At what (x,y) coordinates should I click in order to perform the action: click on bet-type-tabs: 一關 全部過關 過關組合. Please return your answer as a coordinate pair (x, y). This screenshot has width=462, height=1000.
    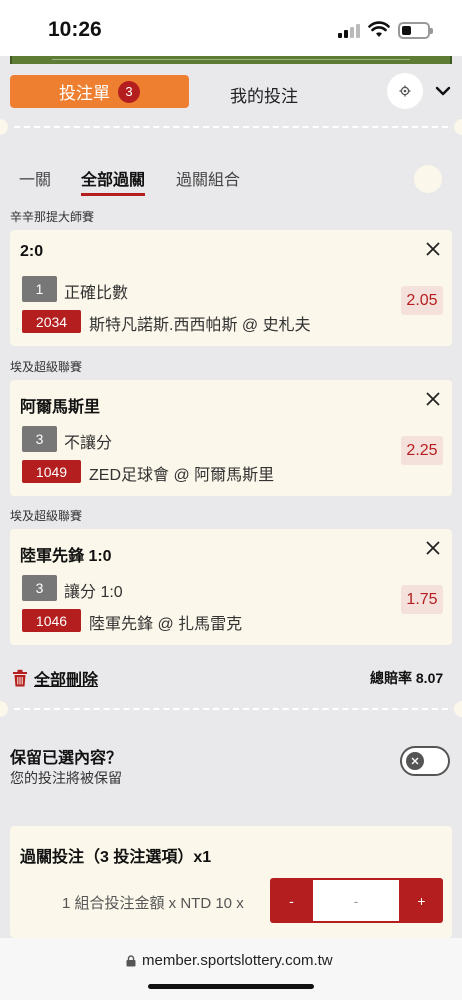
    Looking at the image, I should click on (231, 182).